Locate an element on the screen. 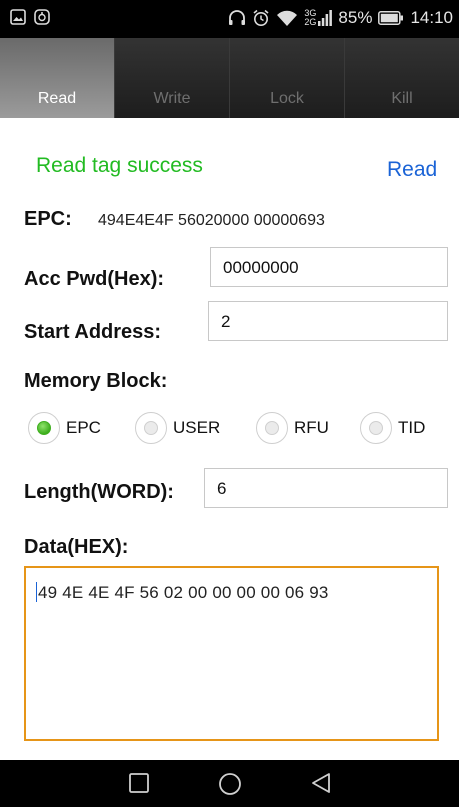 The width and height of the screenshot is (459, 807). memory-block-label: Memory Block: is located at coordinates (96, 381).